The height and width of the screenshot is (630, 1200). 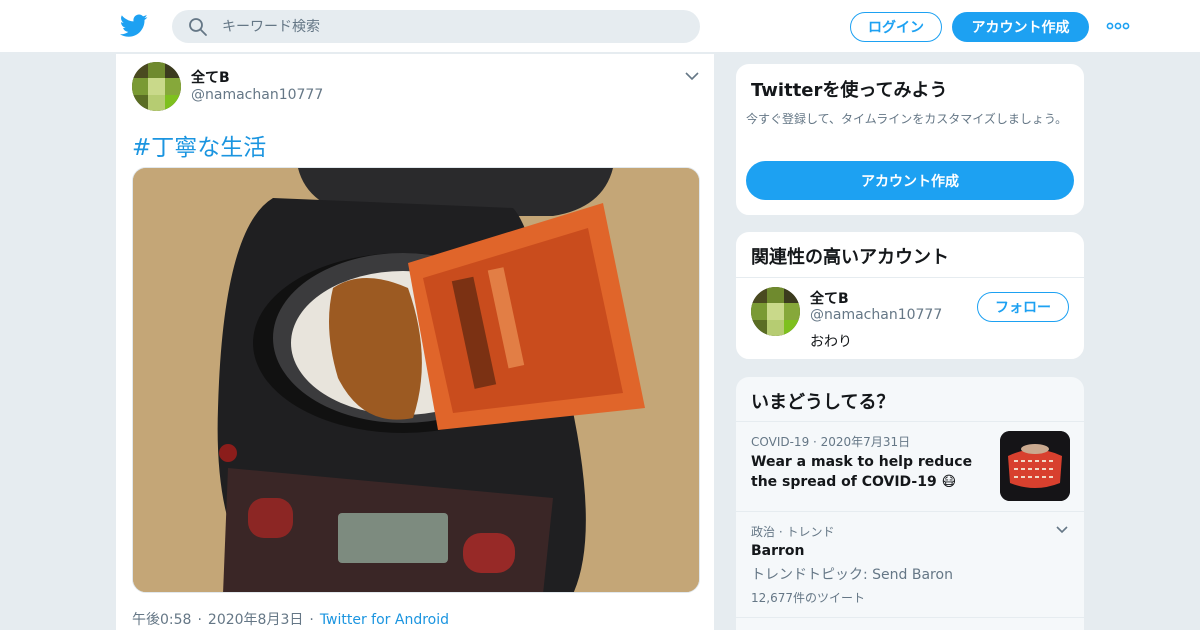 I want to click on mask-image, so click(x=1035, y=466).